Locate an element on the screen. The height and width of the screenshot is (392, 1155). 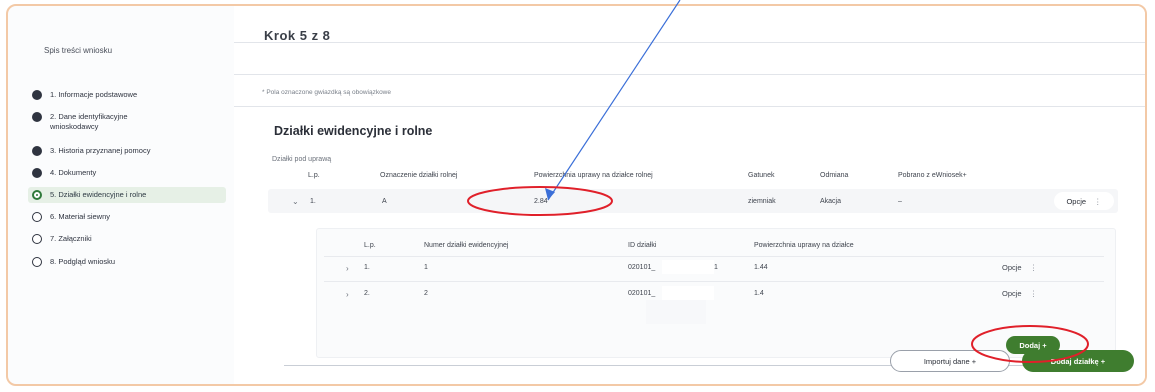
col-header-odmiana: Odmiana is located at coordinates (834, 175).